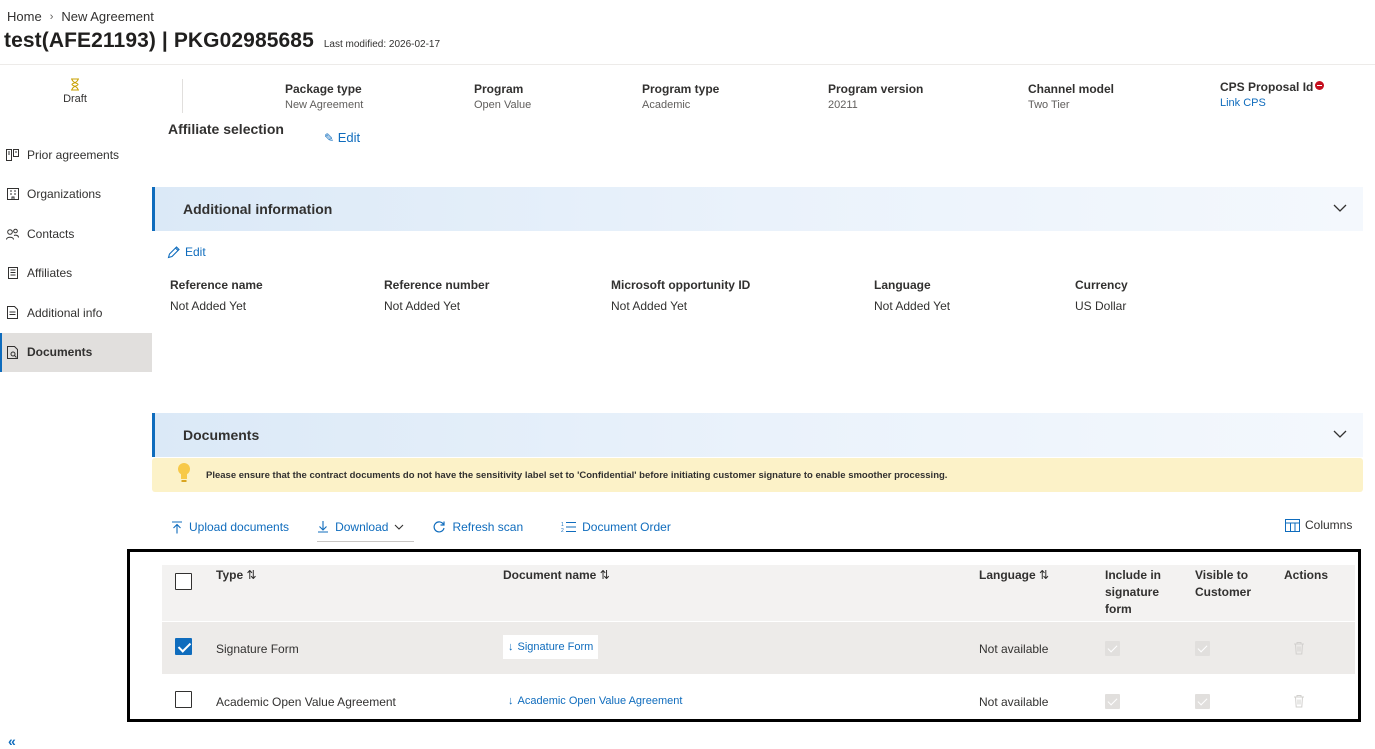 Image resolution: width=1375 pixels, height=749 pixels. What do you see at coordinates (75, 85) in the screenshot?
I see `hourglass-icon` at bounding box center [75, 85].